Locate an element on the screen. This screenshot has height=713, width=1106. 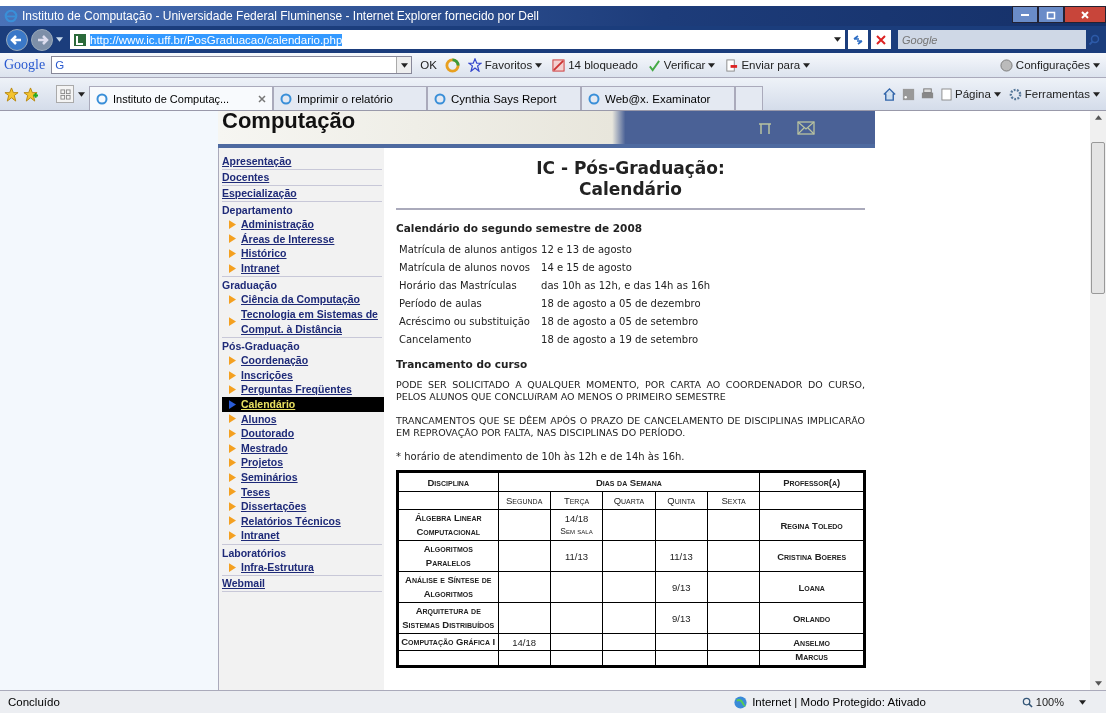
section-heading: Trancamento do curso is located at coordinates (462, 364).